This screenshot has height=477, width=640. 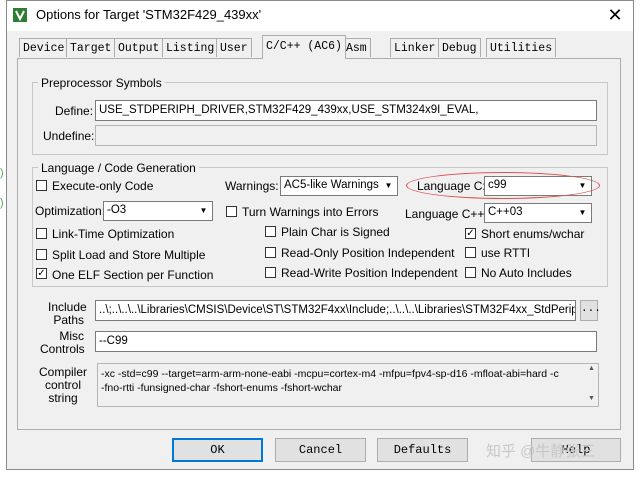 What do you see at coordinates (74, 111) in the screenshot?
I see `define-label: Define:` at bounding box center [74, 111].